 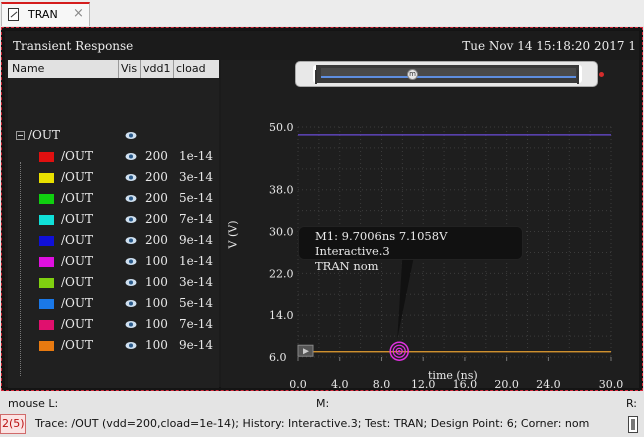 What do you see at coordinates (506, 383) in the screenshot?
I see `x-tick-label: 20.0` at bounding box center [506, 383].